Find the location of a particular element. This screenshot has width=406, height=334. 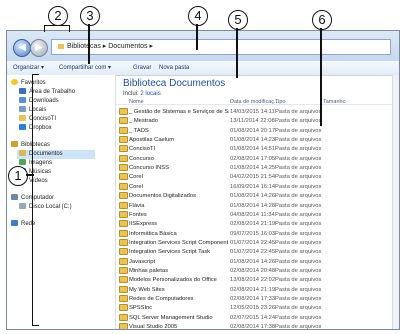

file-date: 01/07/2014 22:45 is located at coordinates (253, 252).